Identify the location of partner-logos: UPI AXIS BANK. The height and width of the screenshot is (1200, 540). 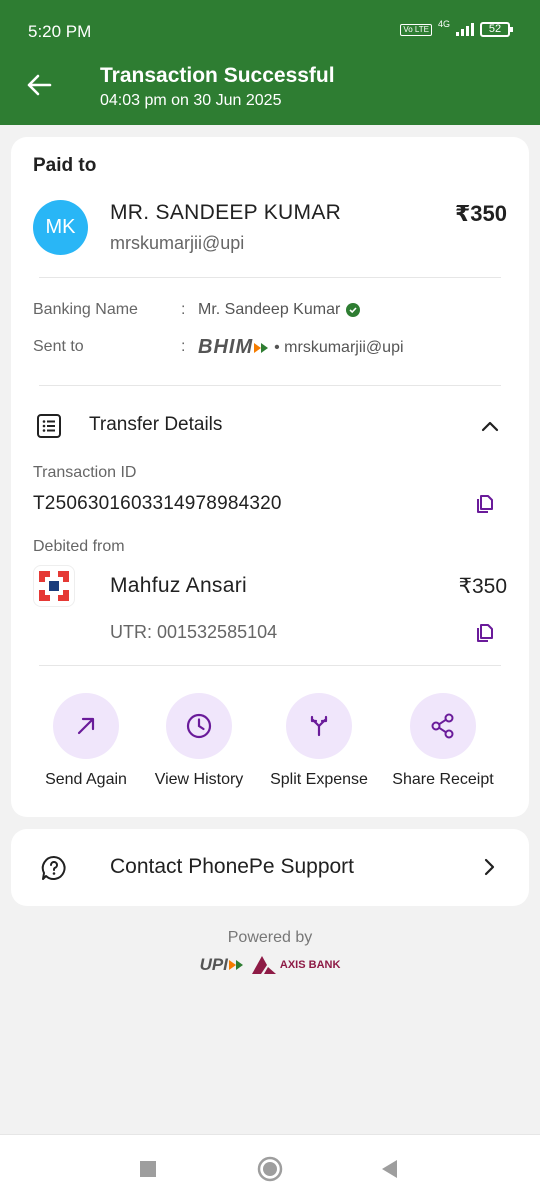
(270, 965).